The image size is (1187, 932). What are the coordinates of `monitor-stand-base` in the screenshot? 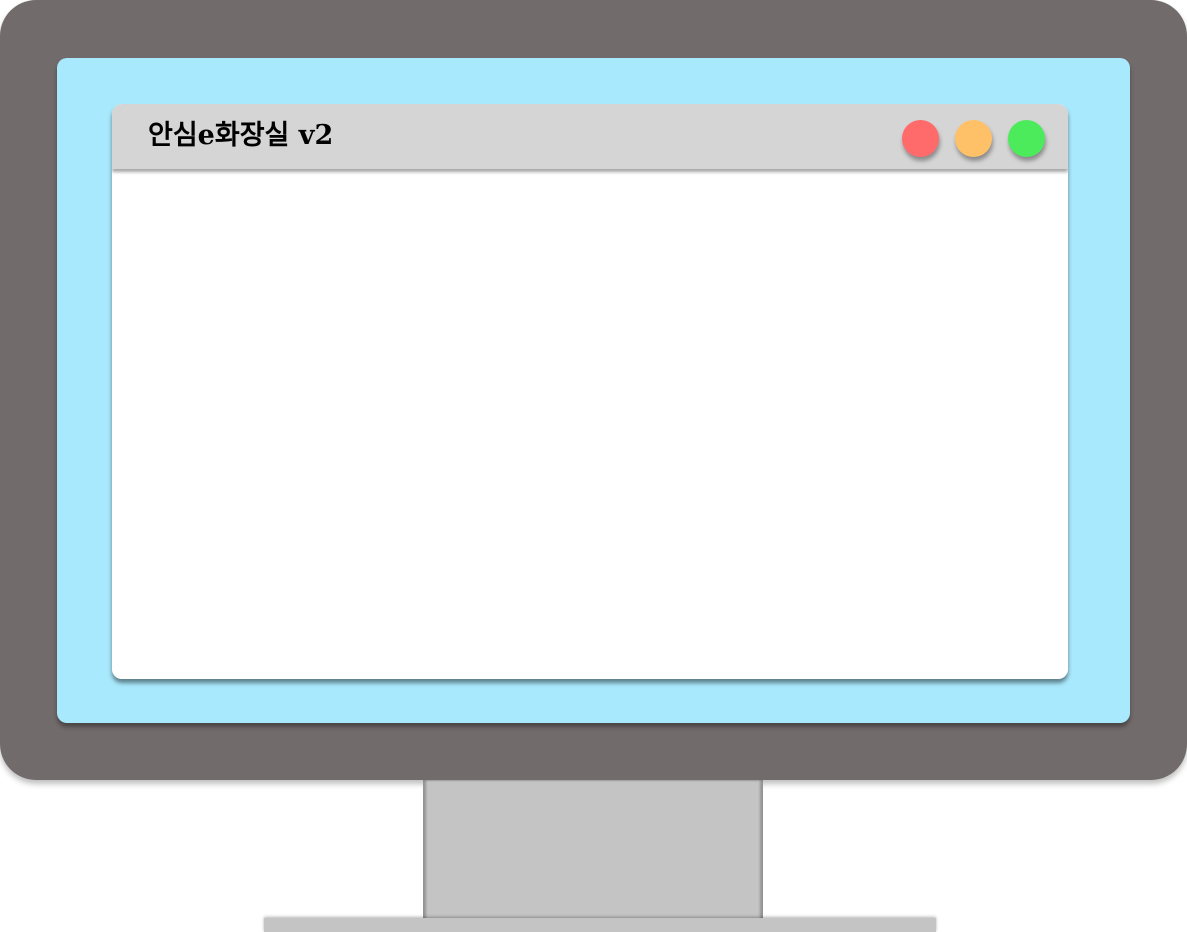 It's located at (600, 925).